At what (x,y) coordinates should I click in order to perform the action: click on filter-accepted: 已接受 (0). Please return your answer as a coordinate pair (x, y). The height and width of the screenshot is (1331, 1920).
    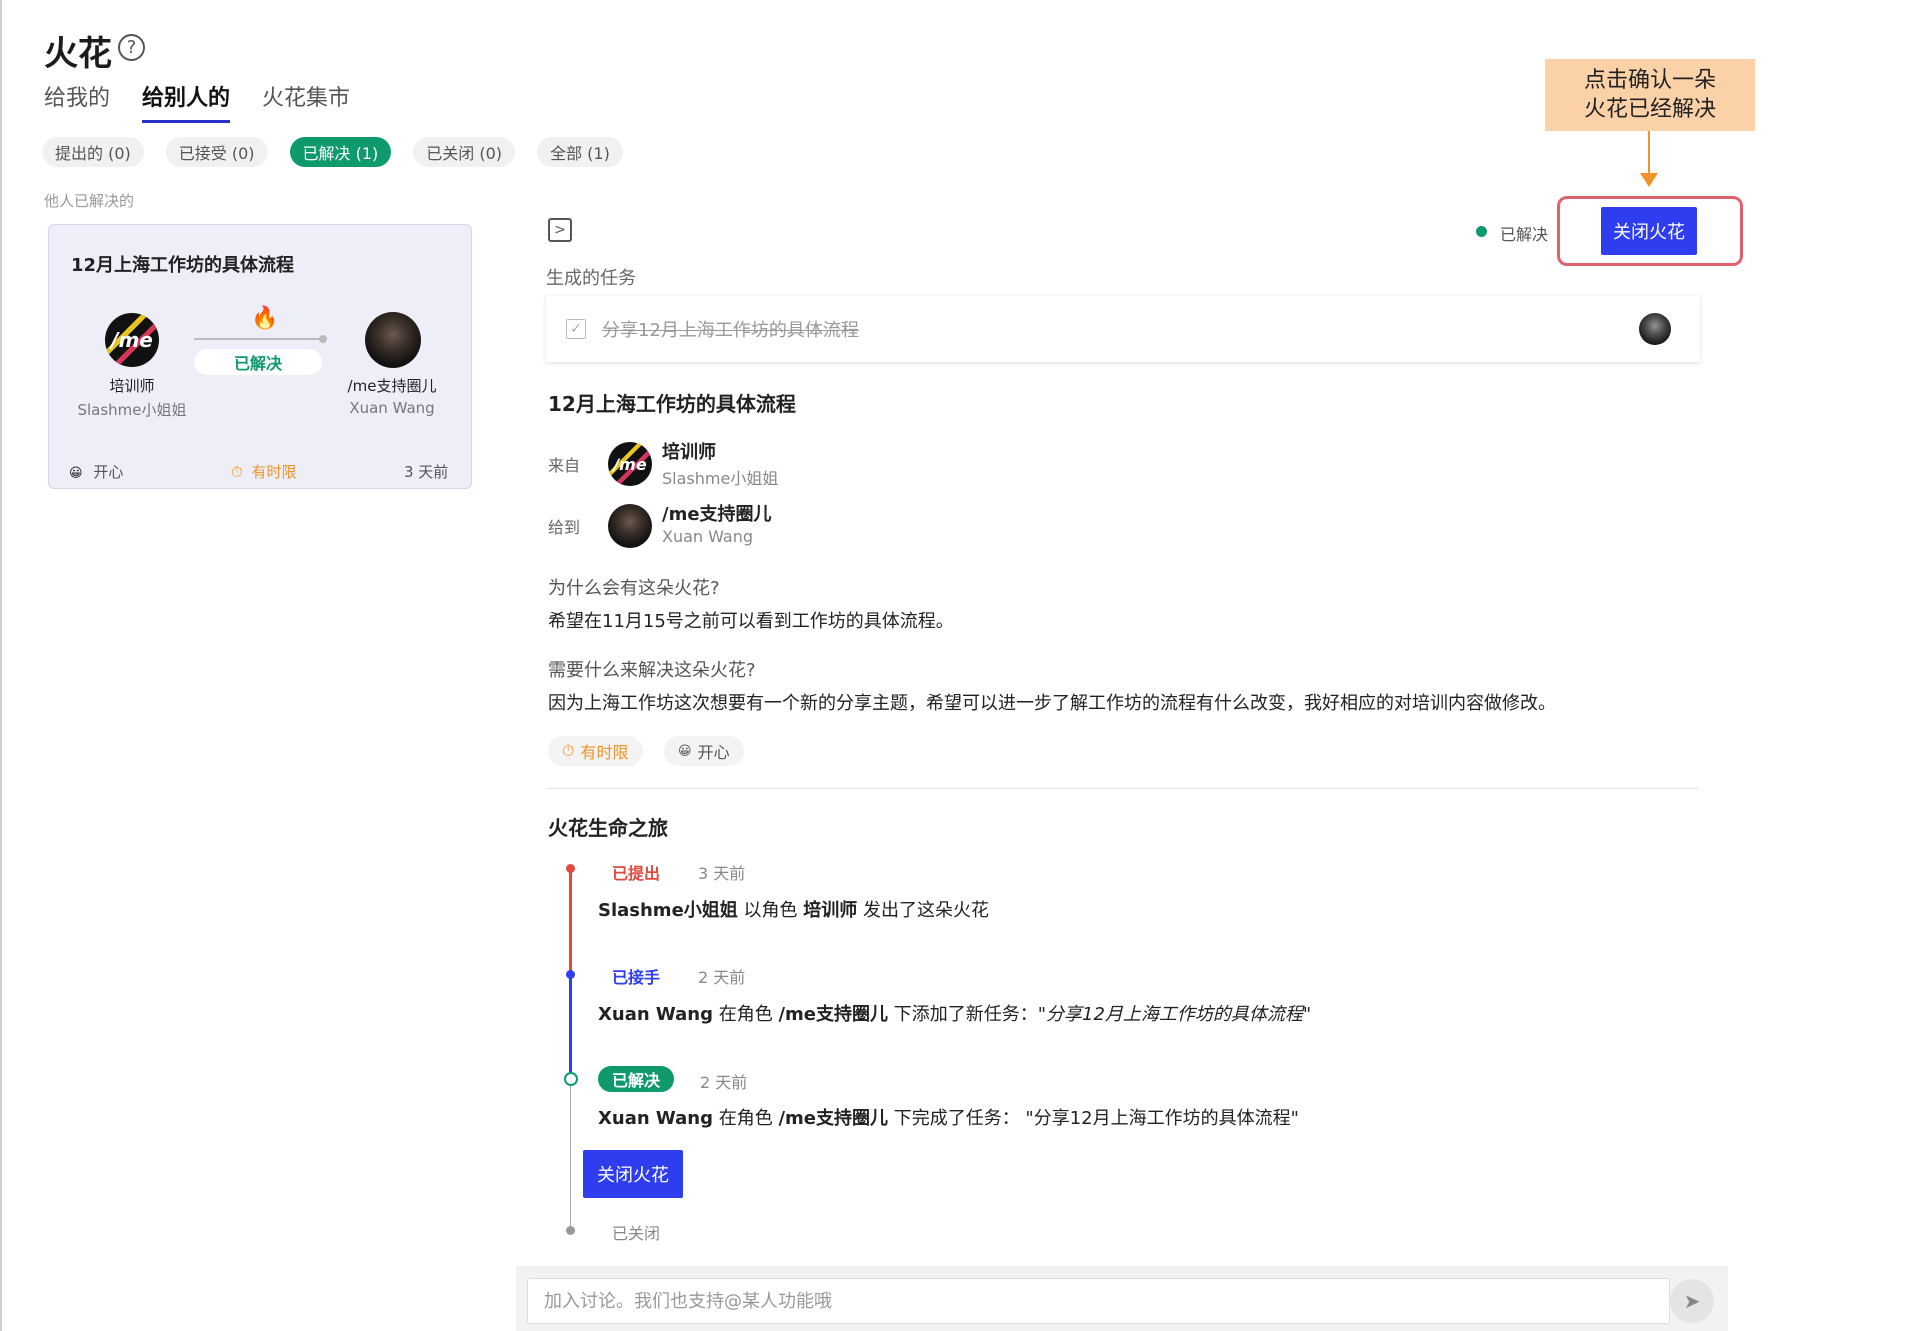
    Looking at the image, I should click on (216, 152).